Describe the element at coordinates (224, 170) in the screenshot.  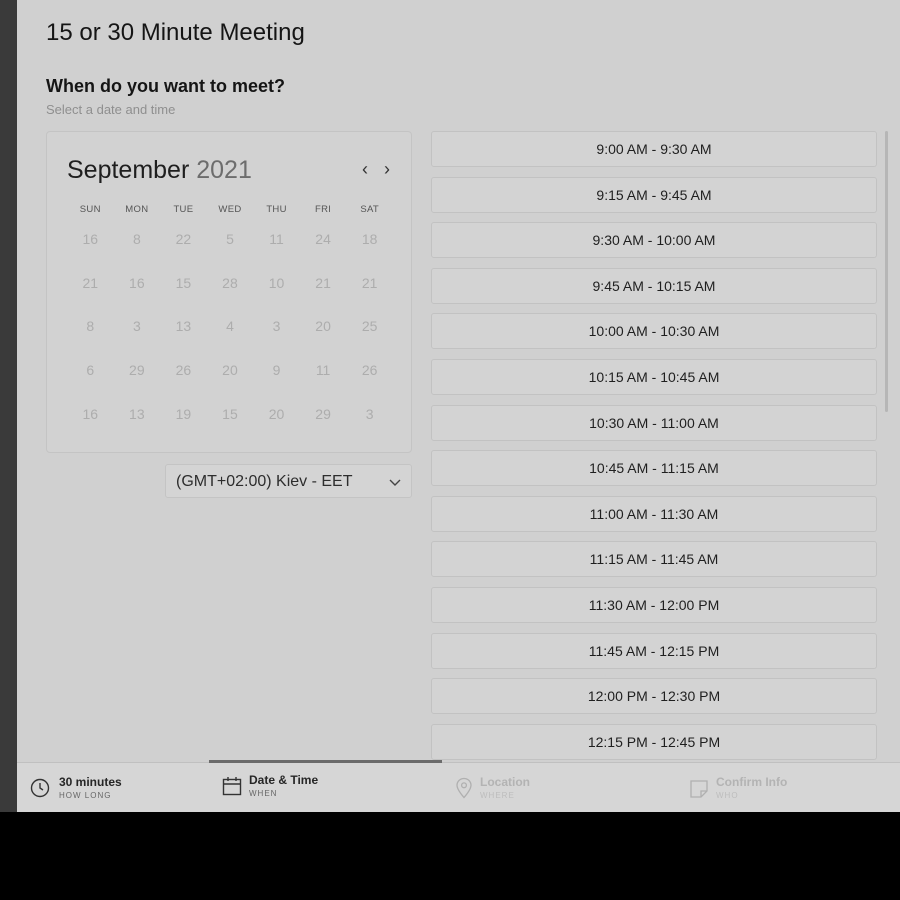
I see `calendar-year: 2021` at that location.